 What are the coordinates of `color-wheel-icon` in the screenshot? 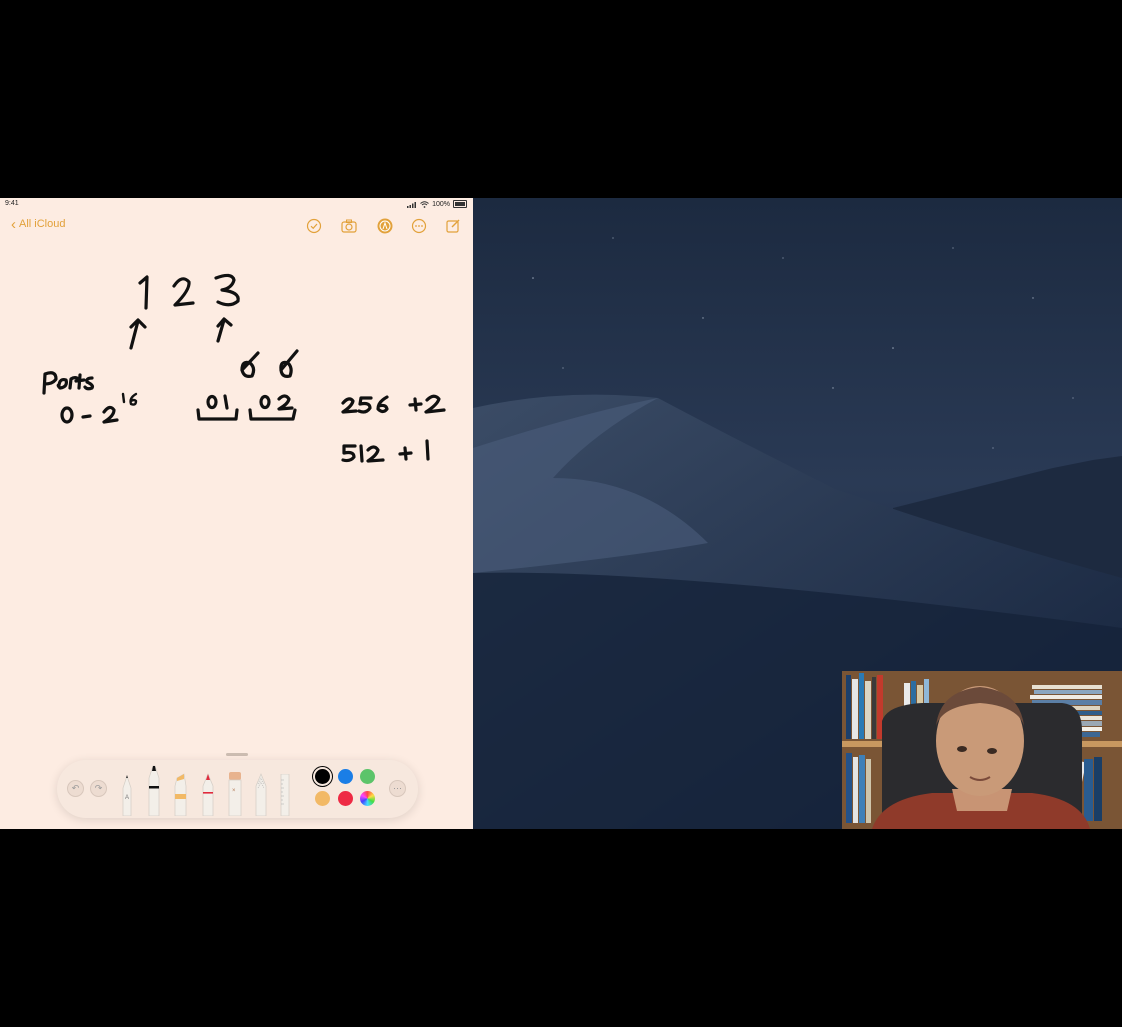 It's located at (367, 798).